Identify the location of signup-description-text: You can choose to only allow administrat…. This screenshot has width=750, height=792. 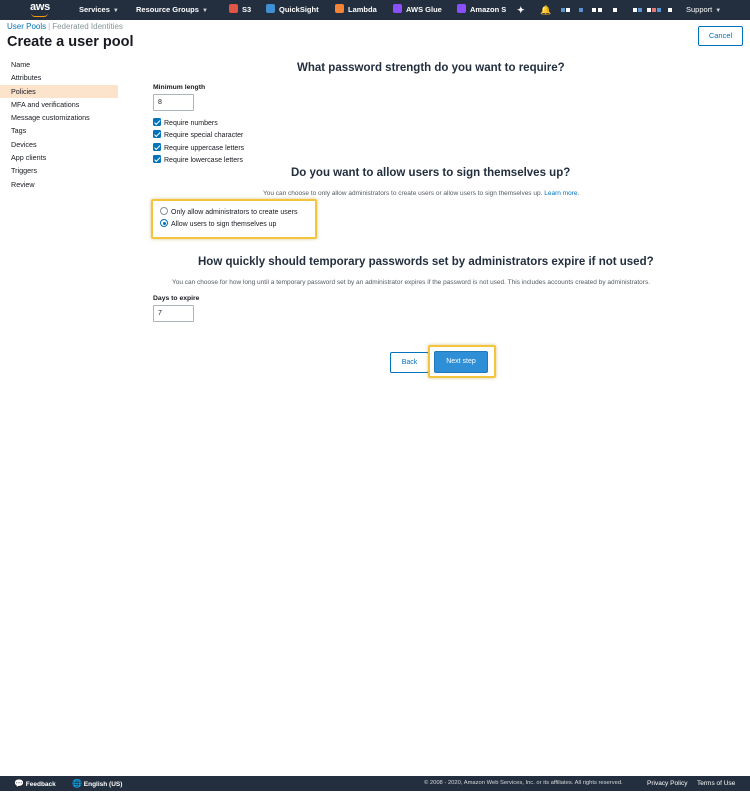
(403, 193).